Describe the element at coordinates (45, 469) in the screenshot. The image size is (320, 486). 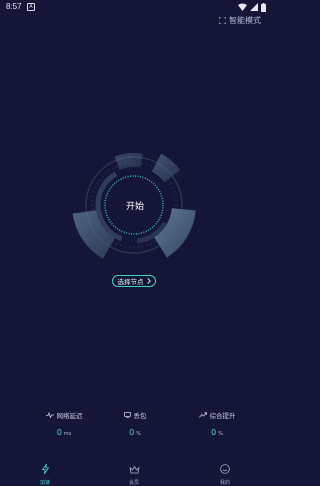
I see `bolt-icon` at that location.